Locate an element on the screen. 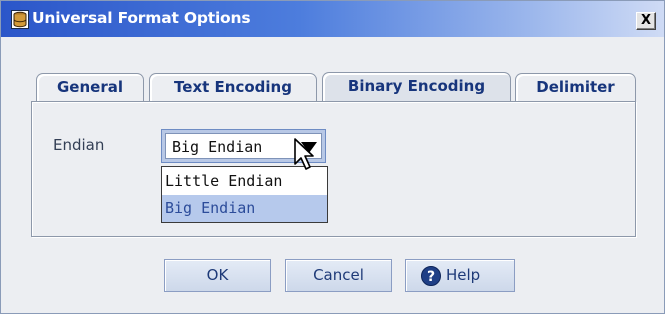 The height and width of the screenshot is (314, 665). close-button: X is located at coordinates (646, 21).